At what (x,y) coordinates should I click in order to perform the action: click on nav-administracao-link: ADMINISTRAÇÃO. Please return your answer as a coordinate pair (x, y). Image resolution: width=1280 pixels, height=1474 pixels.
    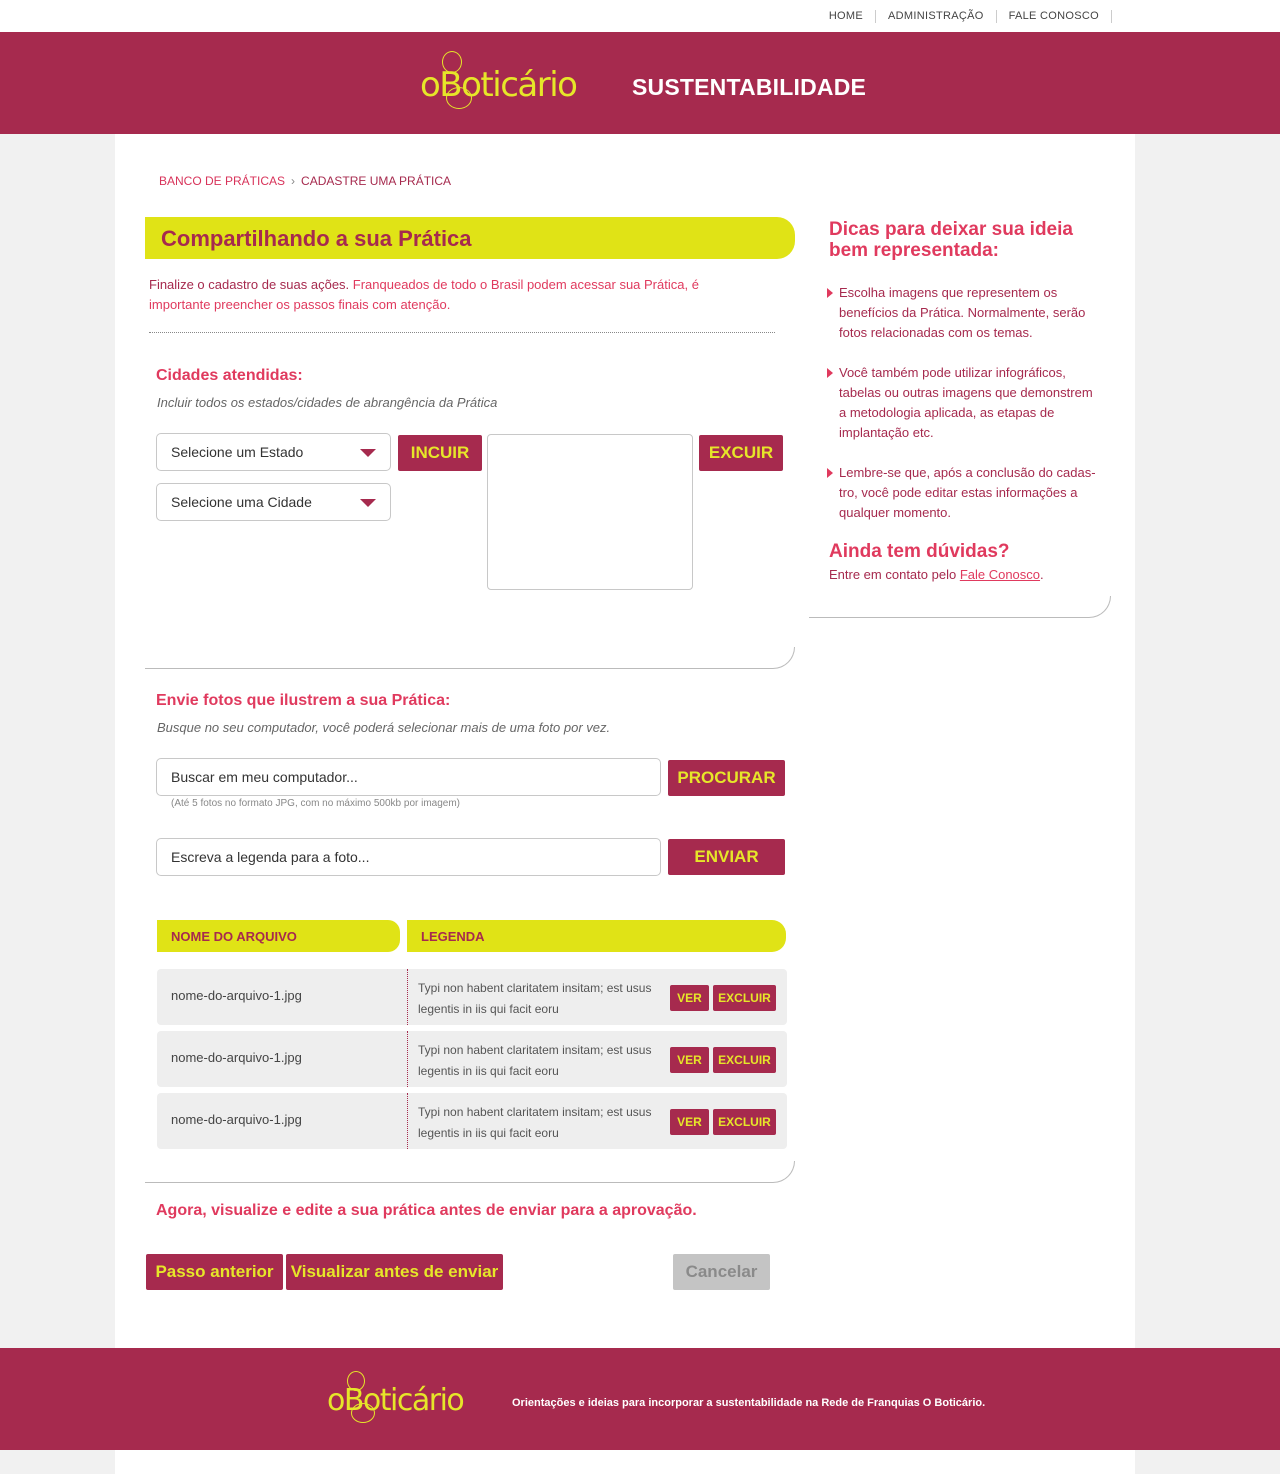
    Looking at the image, I should click on (936, 16).